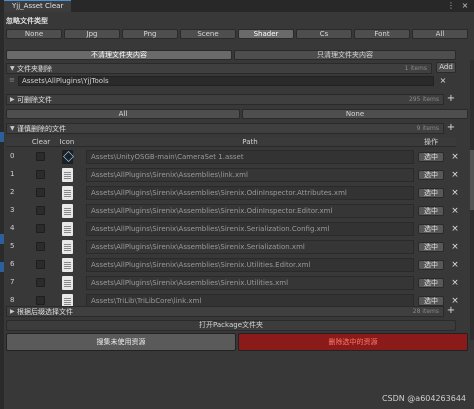 This screenshot has width=474, height=409. What do you see at coordinates (324, 34) in the screenshot?
I see `file-type-cs-button: Cs` at bounding box center [324, 34].